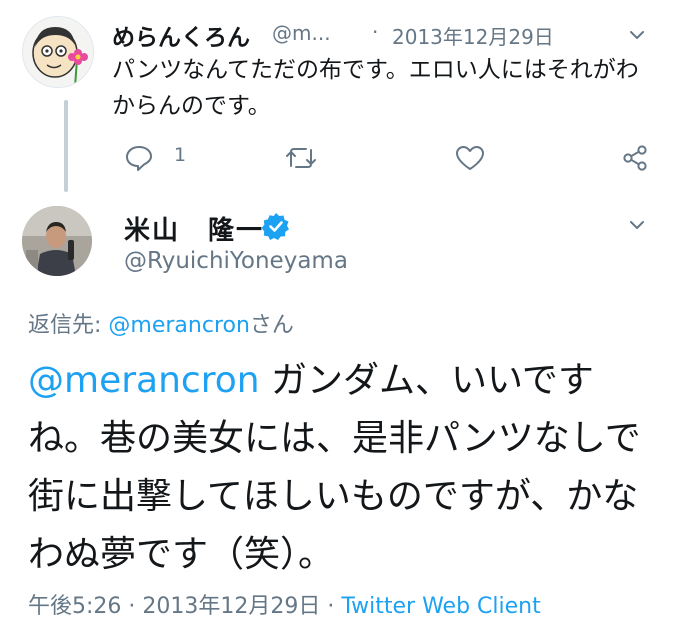 The image size is (680, 644). What do you see at coordinates (180, 155) in the screenshot?
I see `reply-count: 1` at bounding box center [180, 155].